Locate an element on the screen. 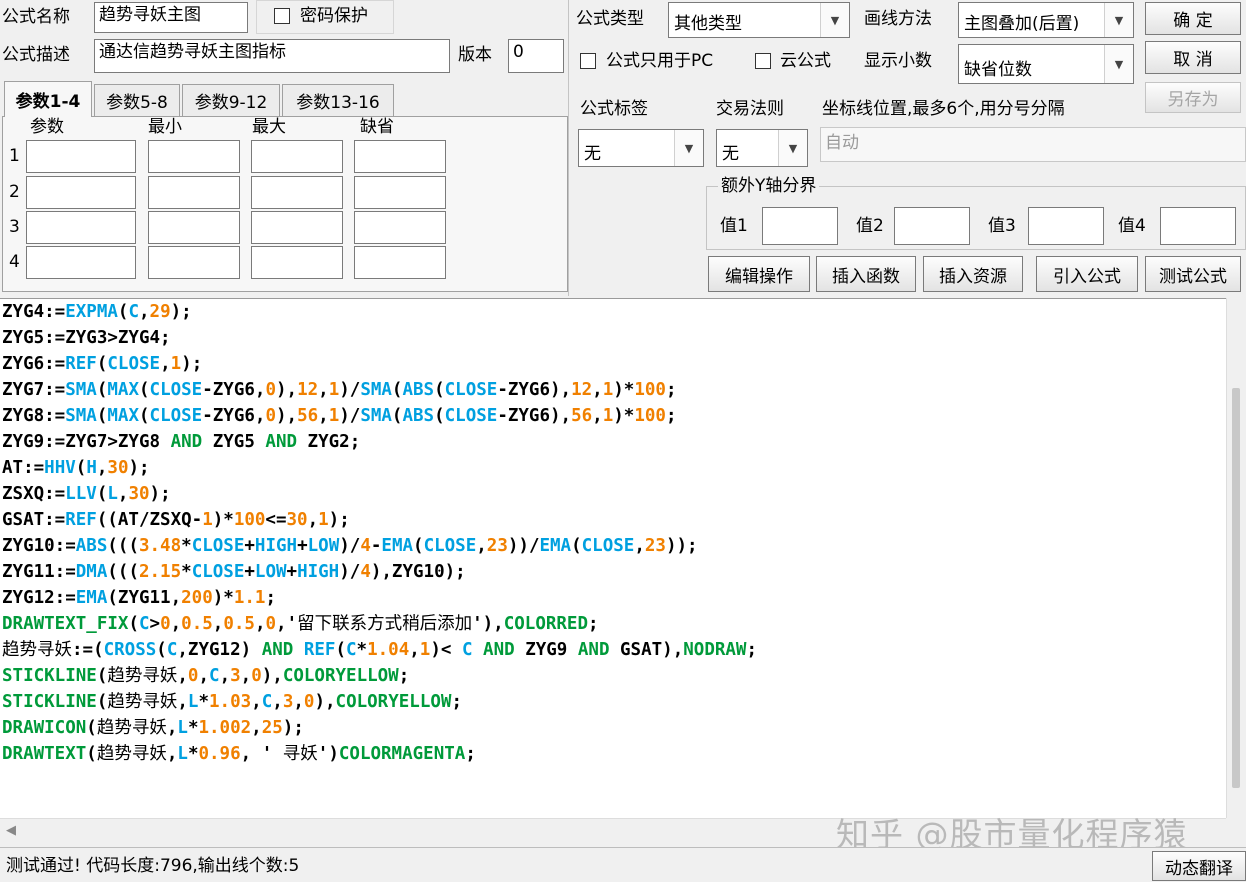 The image size is (1246, 882). param2-max-input is located at coordinates (297, 192).